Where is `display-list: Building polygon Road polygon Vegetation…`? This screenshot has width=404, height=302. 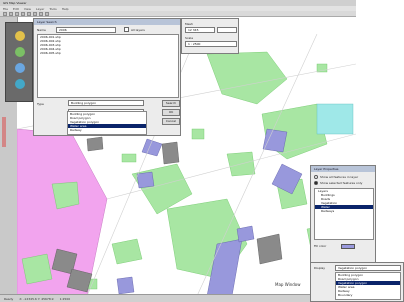 display-list: Building polygon Road polygon Vegetation… is located at coordinates (368, 286).